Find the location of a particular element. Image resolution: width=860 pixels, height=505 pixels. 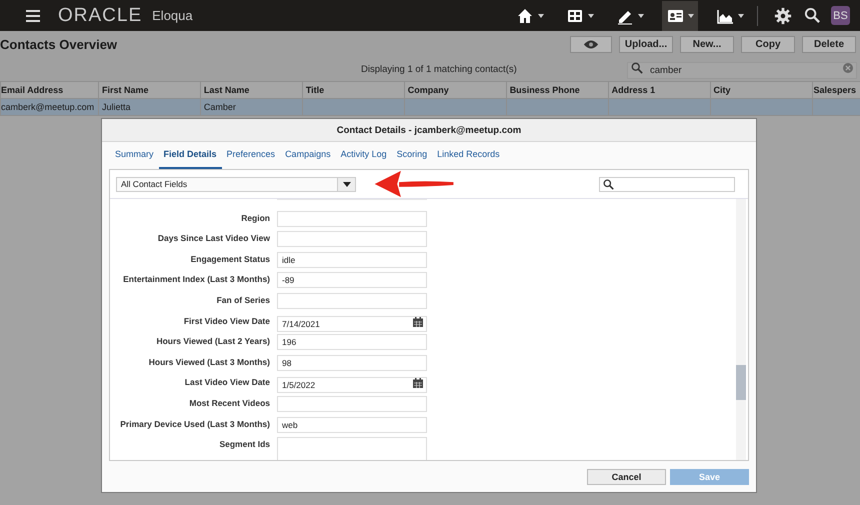

eye-icon is located at coordinates (591, 44).